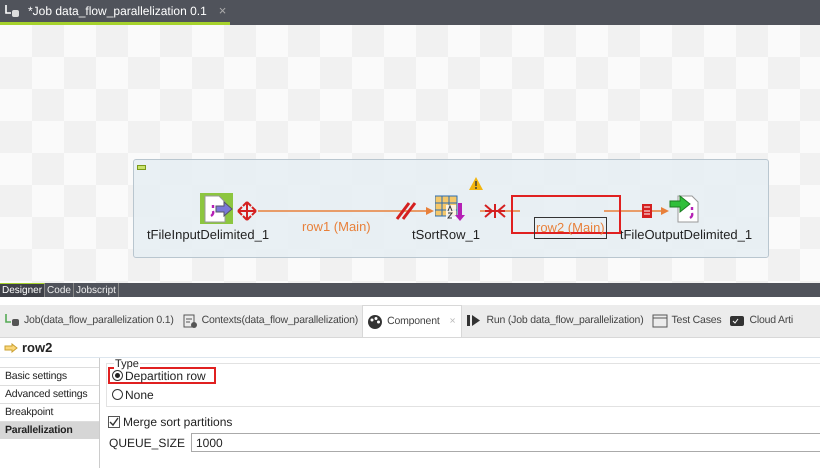 Image resolution: width=820 pixels, height=468 pixels. I want to click on panel-tab: Cloud Arti, so click(761, 321).